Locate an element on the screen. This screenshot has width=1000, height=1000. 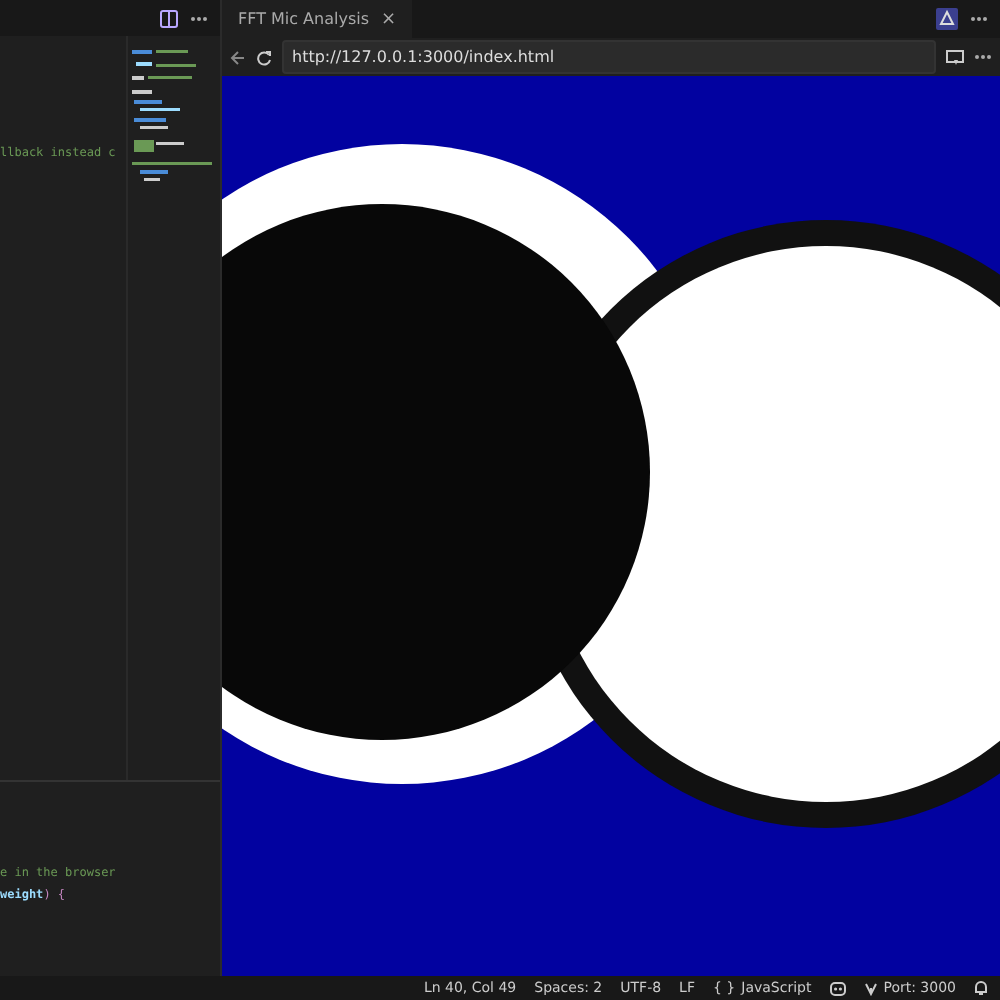
bell-icon is located at coordinates (981, 988).